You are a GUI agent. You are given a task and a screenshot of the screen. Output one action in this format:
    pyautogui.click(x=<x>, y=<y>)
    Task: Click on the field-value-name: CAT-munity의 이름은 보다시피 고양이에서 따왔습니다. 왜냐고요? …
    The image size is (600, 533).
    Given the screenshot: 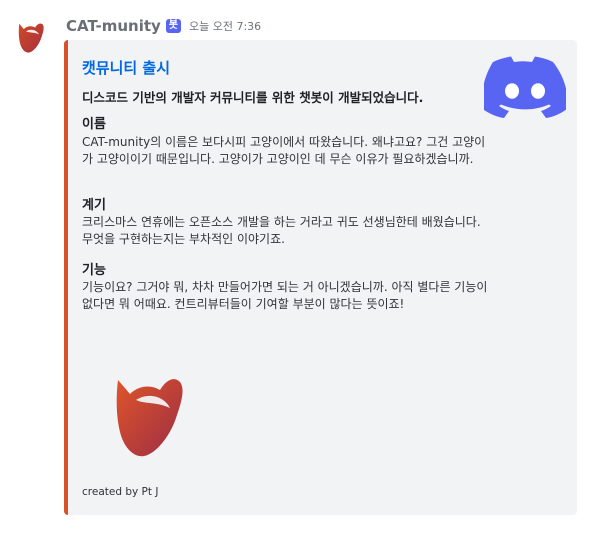 What is the action you would take?
    pyautogui.click(x=284, y=150)
    